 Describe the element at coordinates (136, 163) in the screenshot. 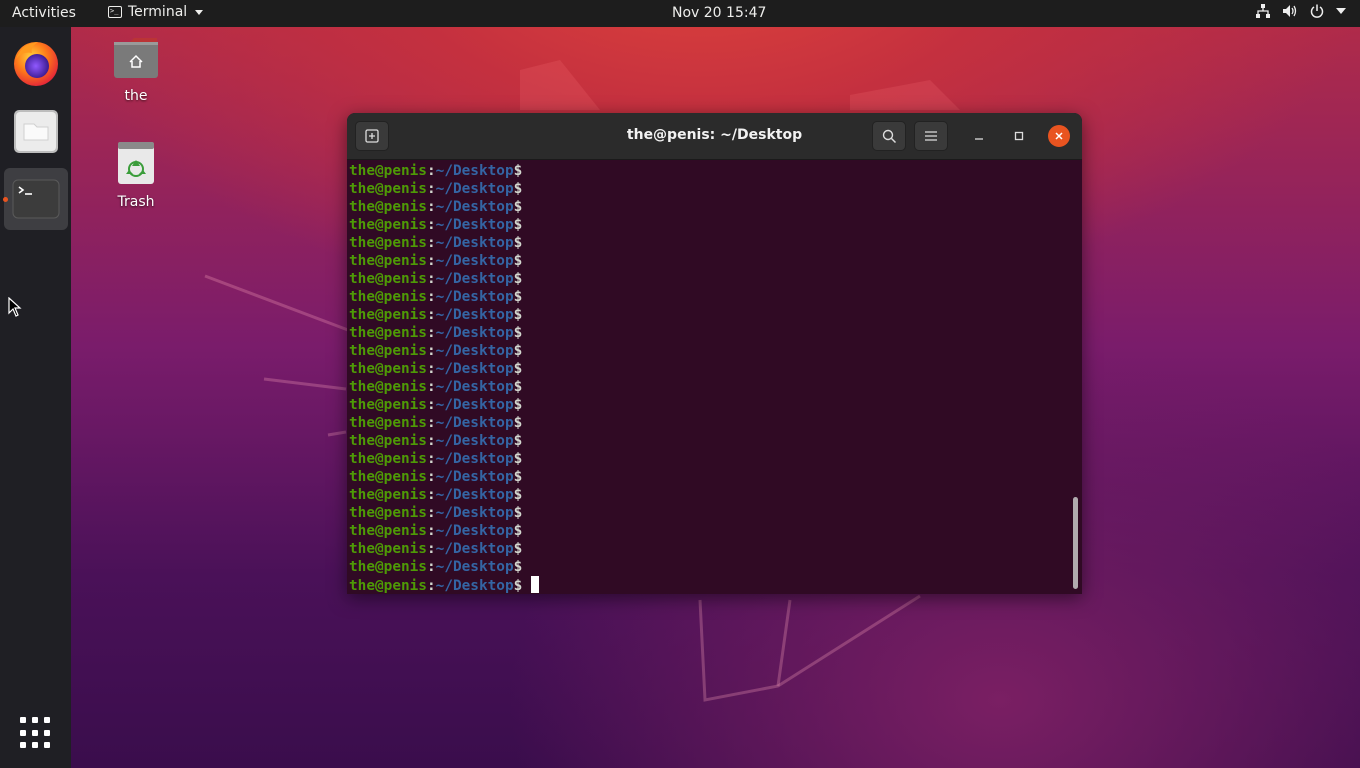

I see `trash-icon` at that location.